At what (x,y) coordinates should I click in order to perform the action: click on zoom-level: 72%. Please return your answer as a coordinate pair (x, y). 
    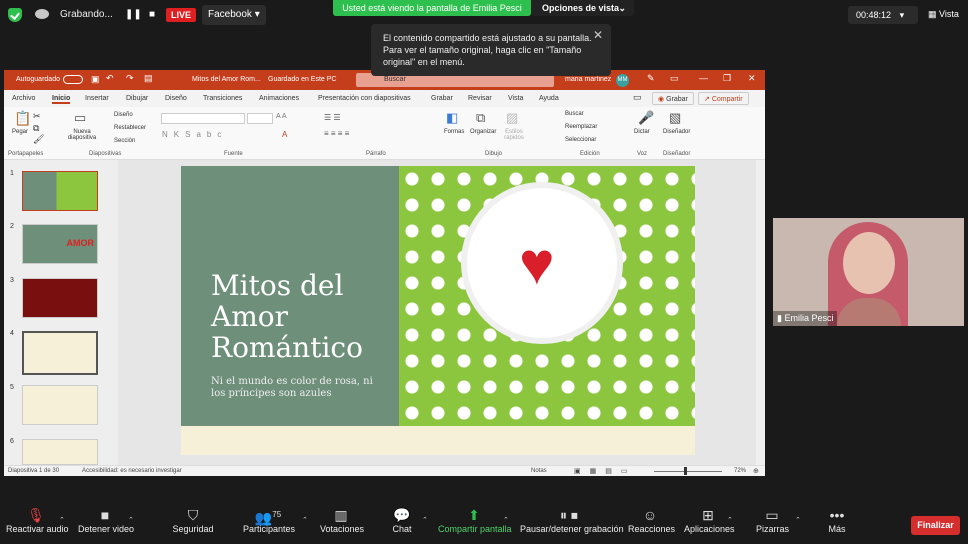
    Looking at the image, I should click on (740, 471).